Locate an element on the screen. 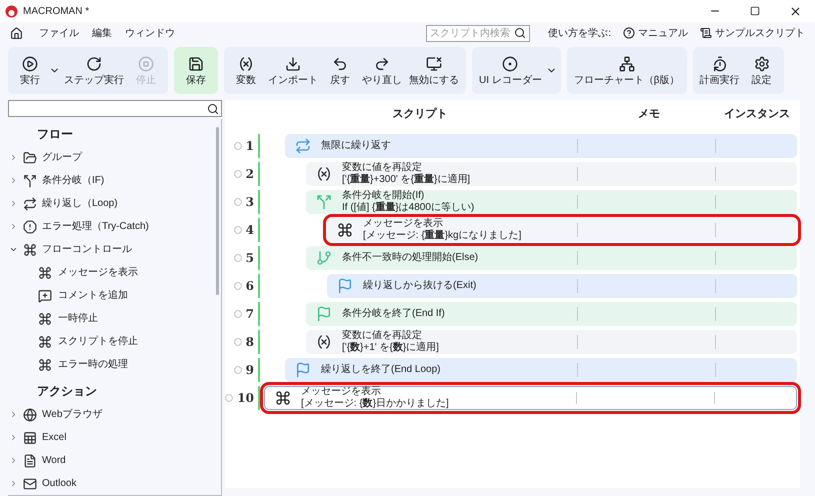  sidebar-item: メッセージを表示 is located at coordinates (114, 272).